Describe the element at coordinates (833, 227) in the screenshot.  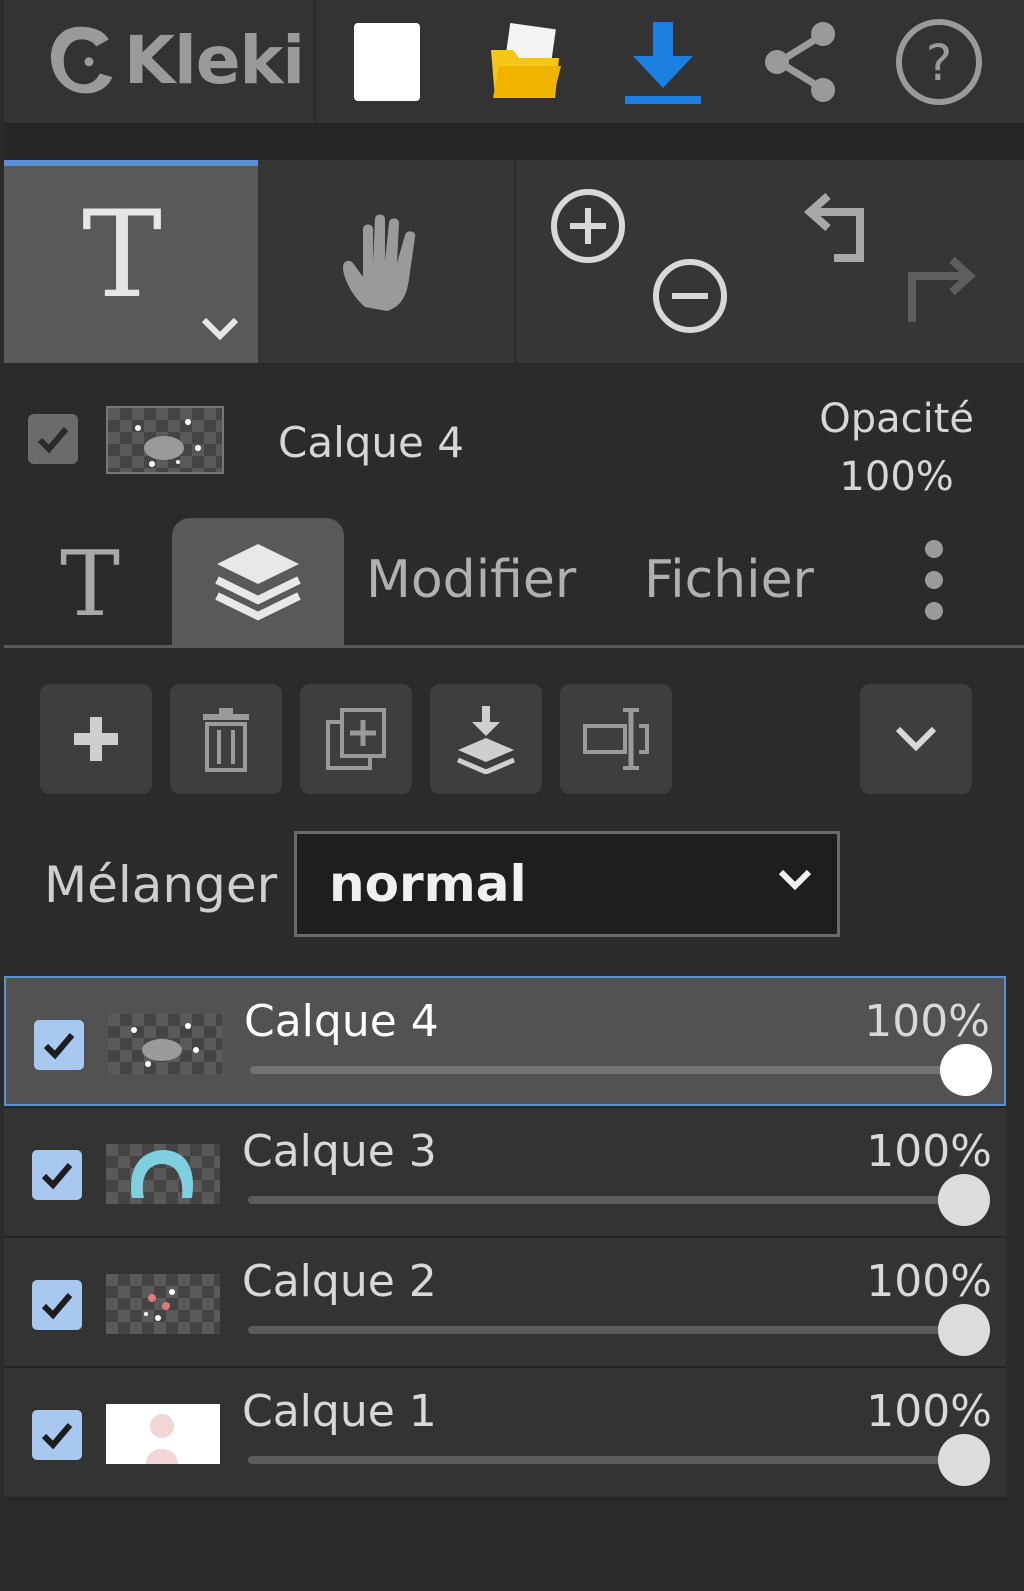
I see `undo-icon` at that location.